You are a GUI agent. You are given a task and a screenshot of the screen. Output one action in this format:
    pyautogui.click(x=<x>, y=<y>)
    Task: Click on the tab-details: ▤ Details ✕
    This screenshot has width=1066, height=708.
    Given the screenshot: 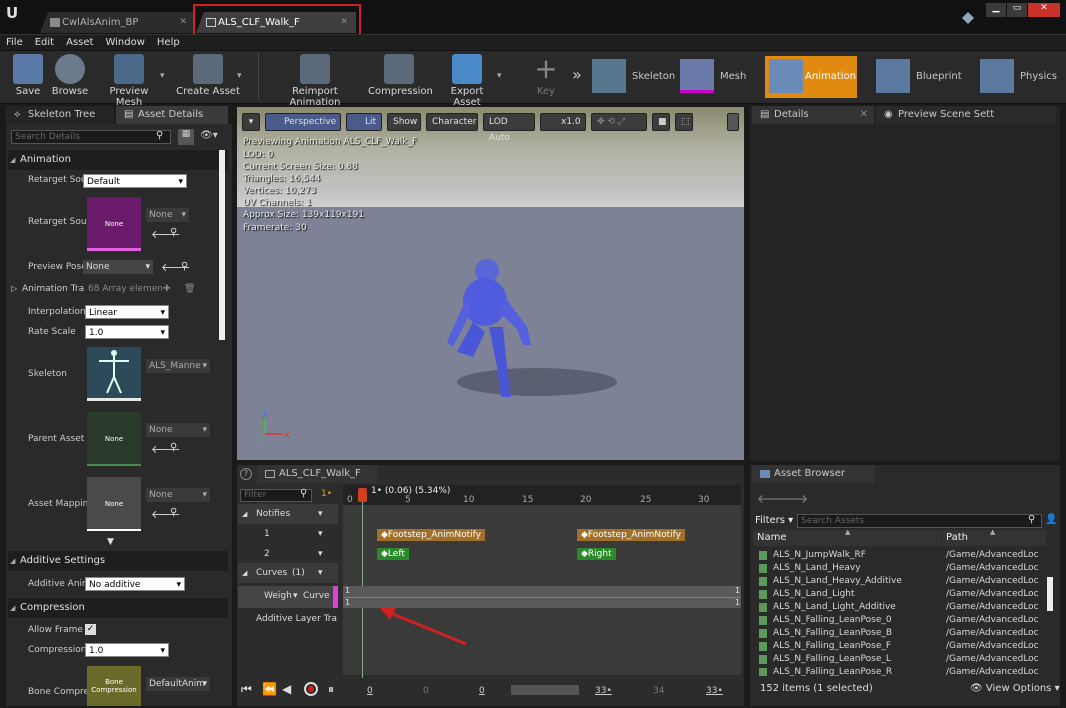 What is the action you would take?
    pyautogui.click(x=813, y=115)
    